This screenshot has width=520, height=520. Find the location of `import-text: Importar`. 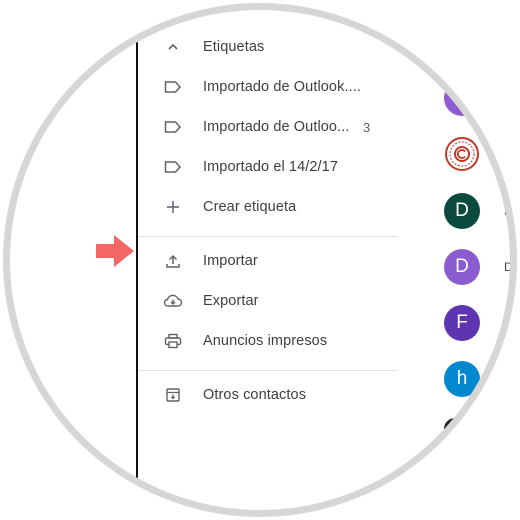

import-text: Importar is located at coordinates (230, 261).